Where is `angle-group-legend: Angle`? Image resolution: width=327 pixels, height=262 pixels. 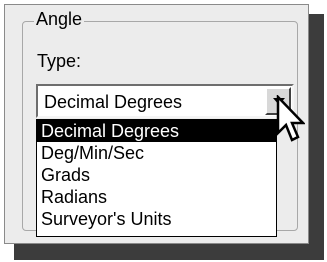 angle-group-legend: Angle is located at coordinates (59, 19).